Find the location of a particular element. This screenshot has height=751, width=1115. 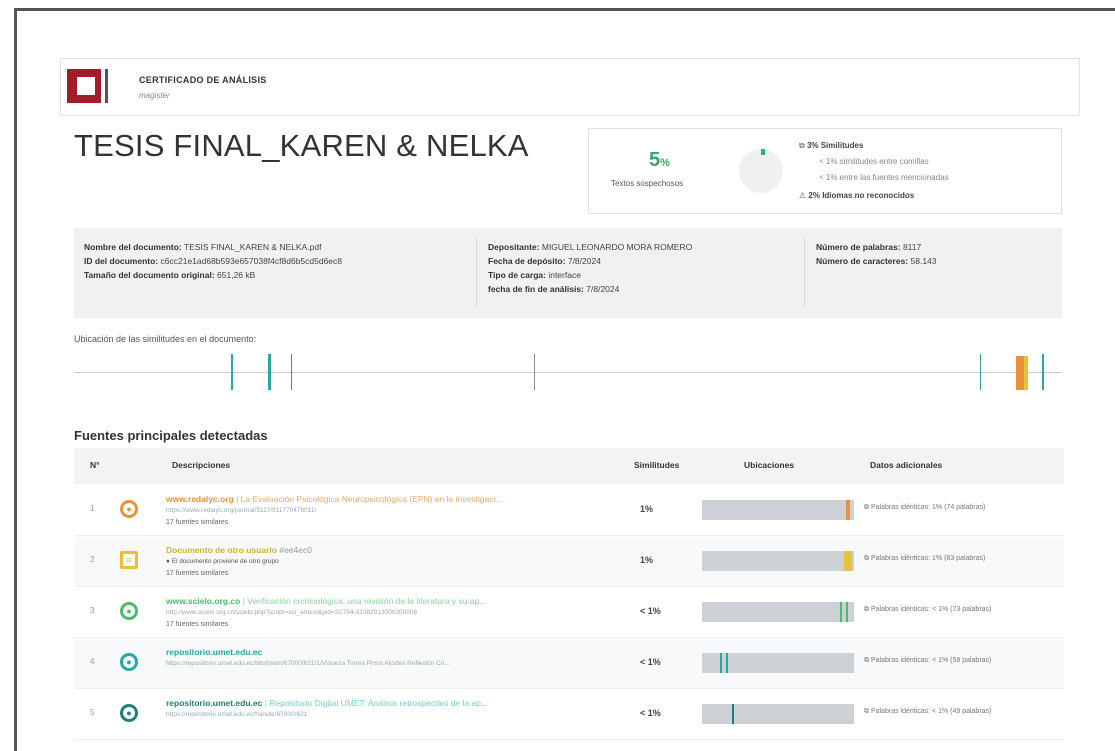

col-similarities: Similitudes is located at coordinates (657, 465).